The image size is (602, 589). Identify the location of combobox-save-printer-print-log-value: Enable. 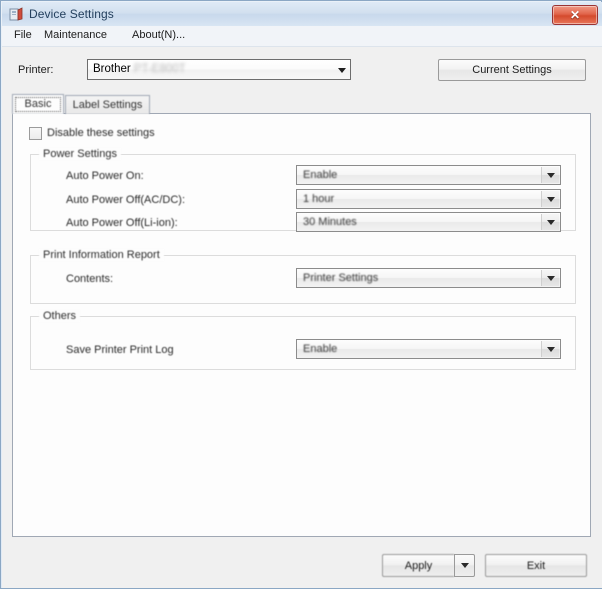
(320, 349).